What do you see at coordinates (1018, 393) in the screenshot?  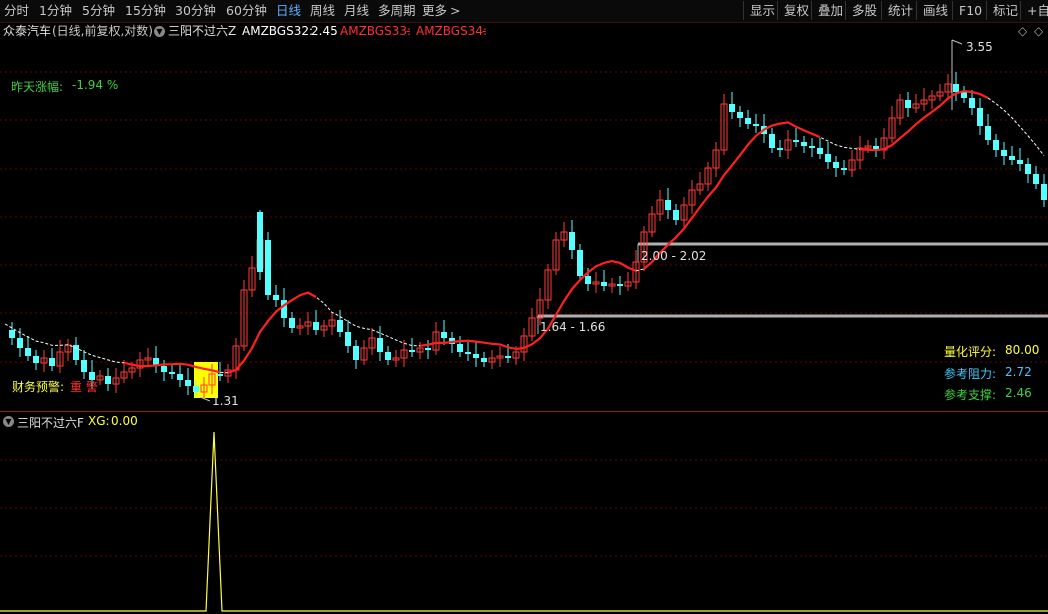 I see `support-value: 2.46` at bounding box center [1018, 393].